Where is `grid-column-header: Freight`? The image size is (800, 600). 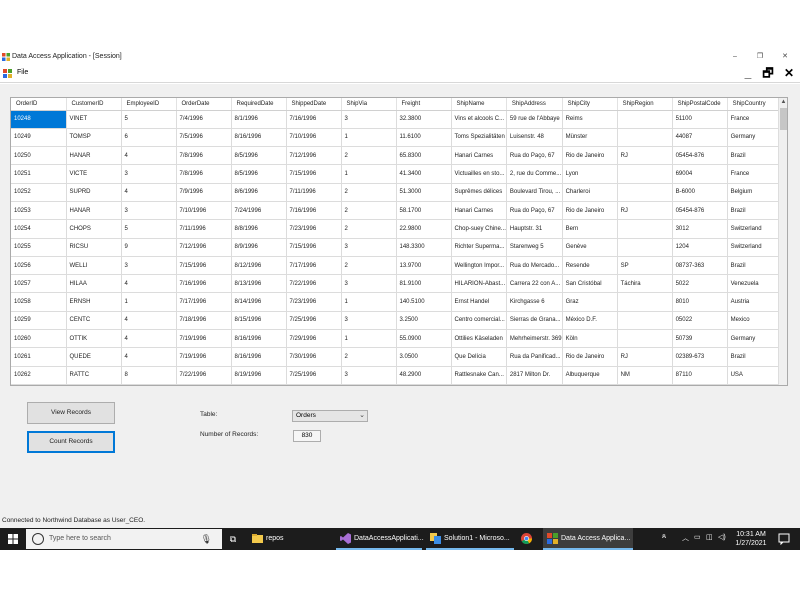 grid-column-header: Freight is located at coordinates (424, 104).